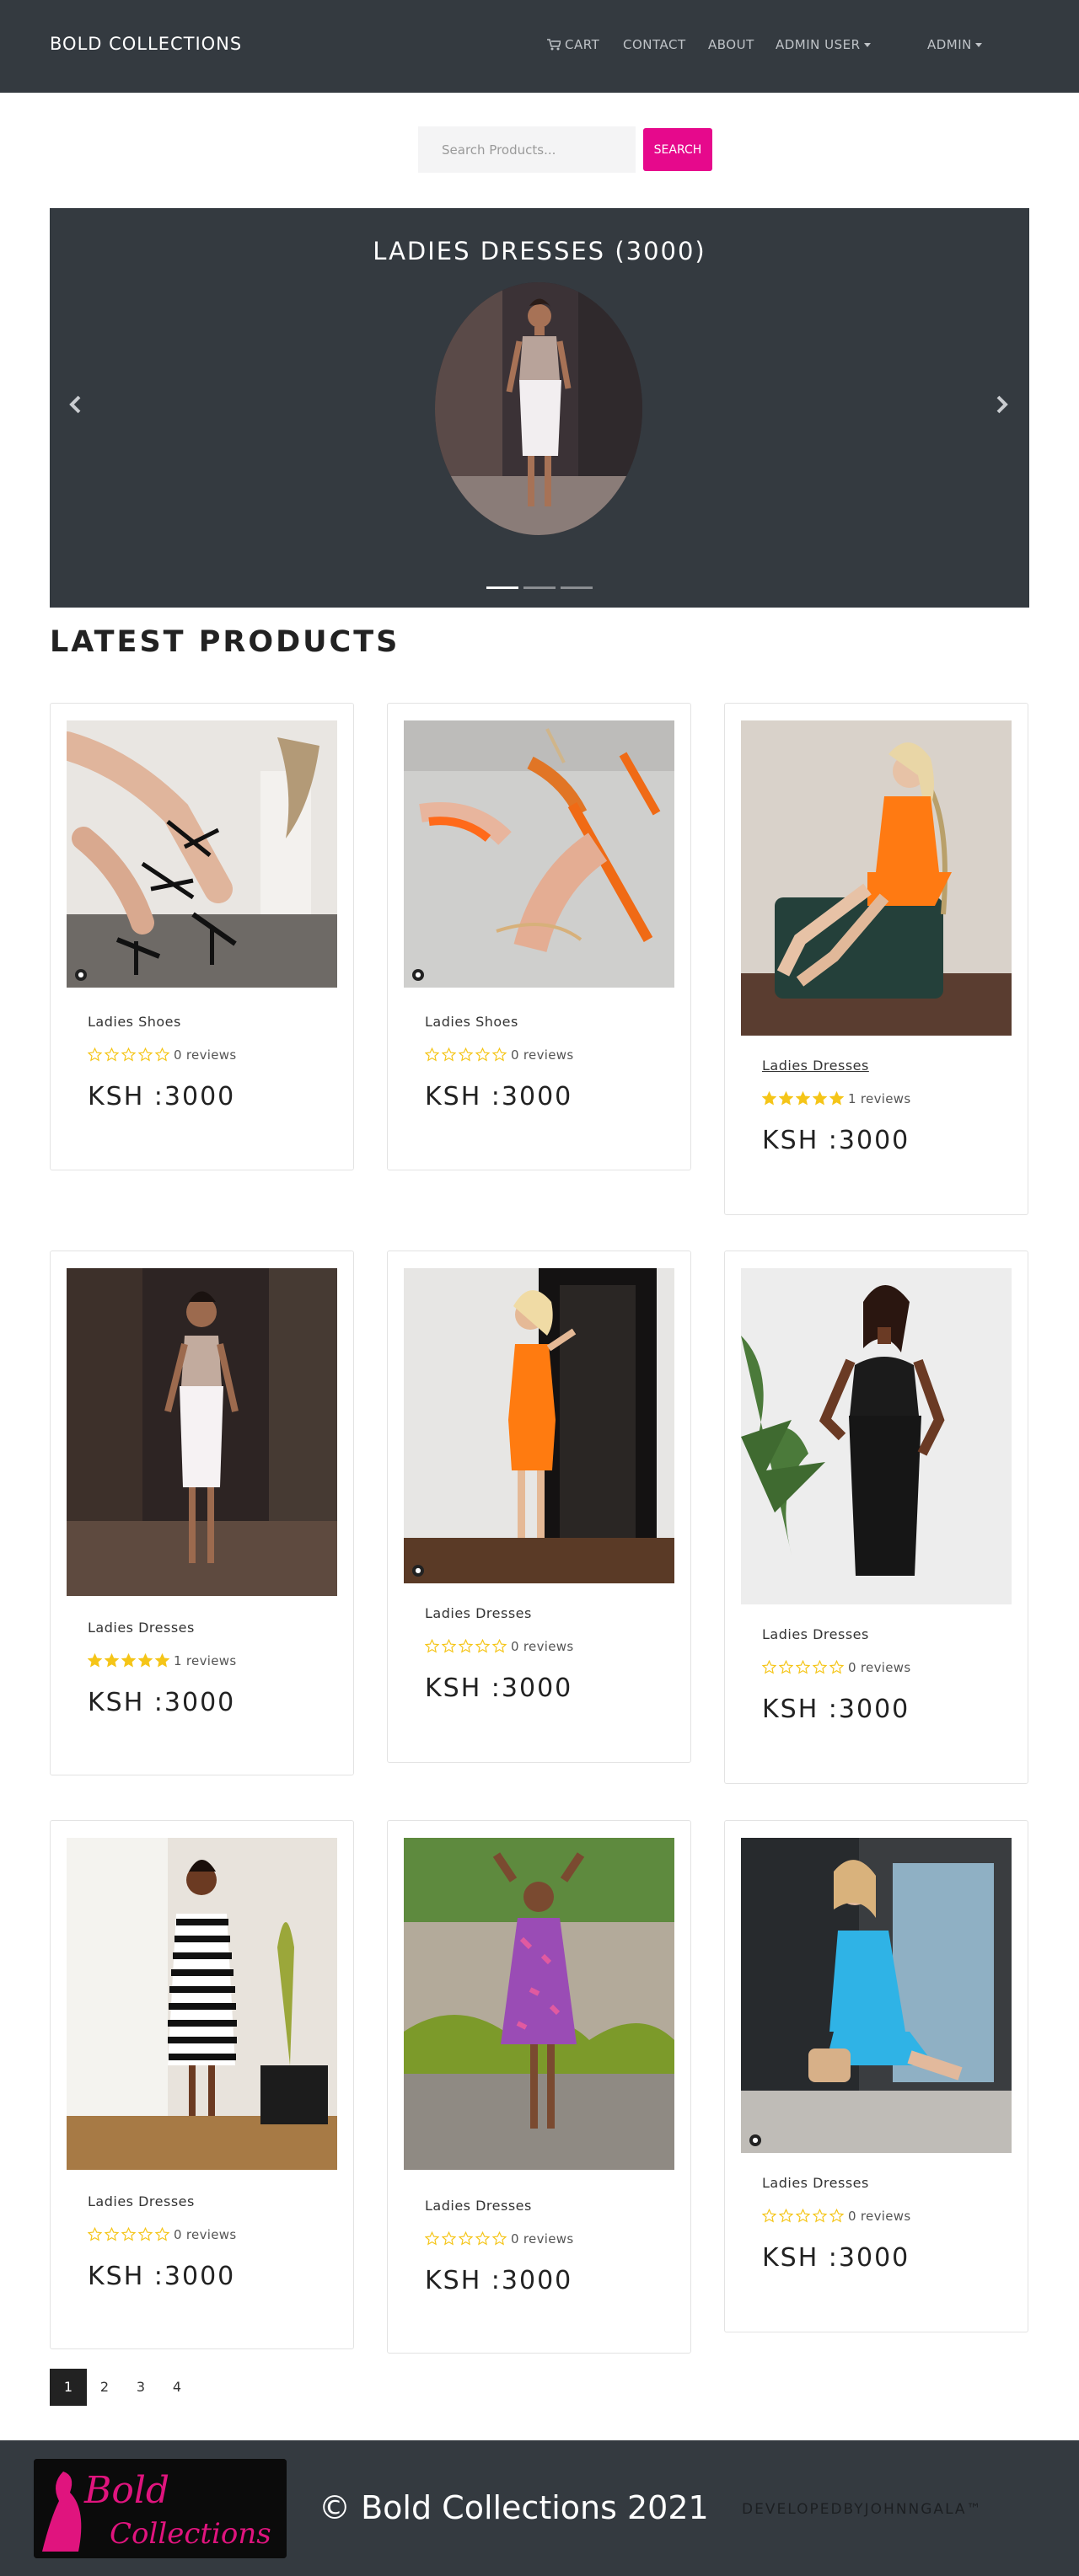 The image size is (1079, 2576). I want to click on page-link-1: 1, so click(68, 2388).